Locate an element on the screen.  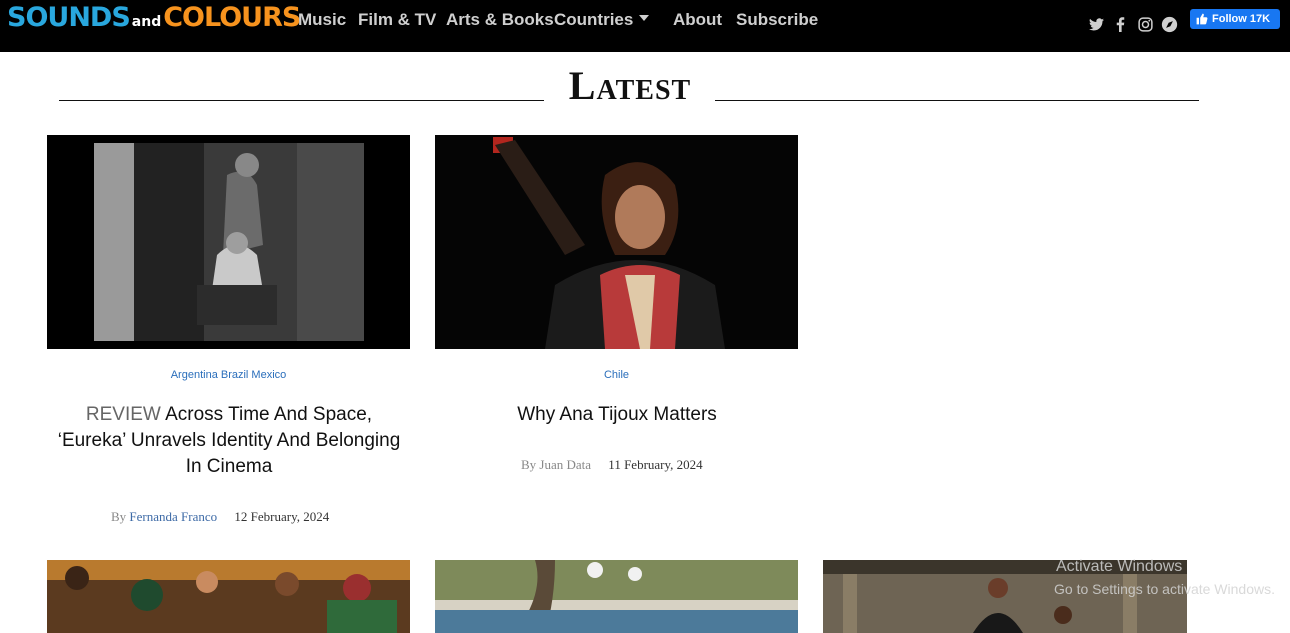
article-date: 12 February, 2024 is located at coordinates (282, 516).